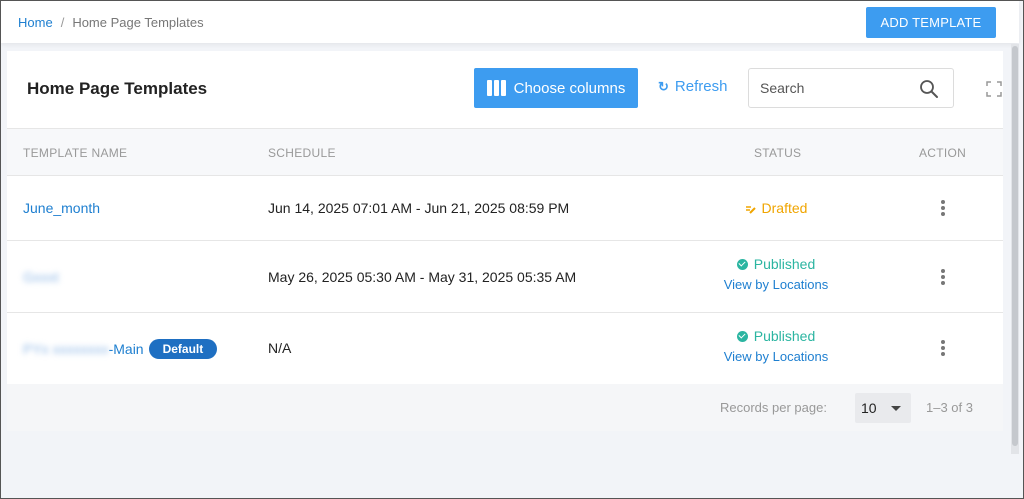 This screenshot has width=1024, height=499. What do you see at coordinates (505, 152) in the screenshot?
I see `table-header: TEMPLATE NAME SCHEDULE STATUS ACTION` at bounding box center [505, 152].